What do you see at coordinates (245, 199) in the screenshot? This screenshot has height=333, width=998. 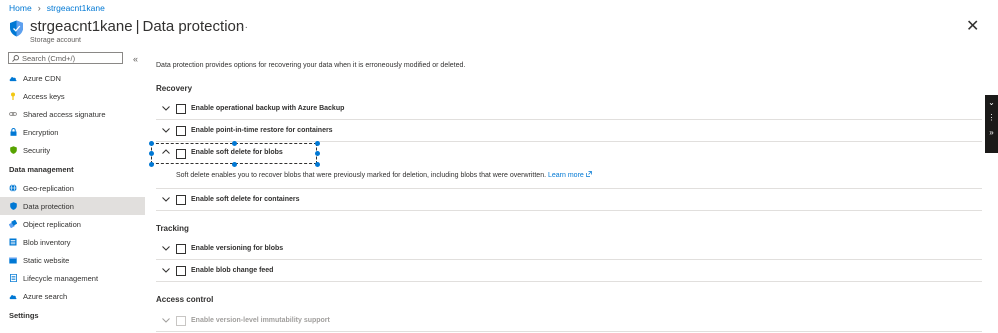 I see `option-label: Enable soft delete for containers` at bounding box center [245, 199].